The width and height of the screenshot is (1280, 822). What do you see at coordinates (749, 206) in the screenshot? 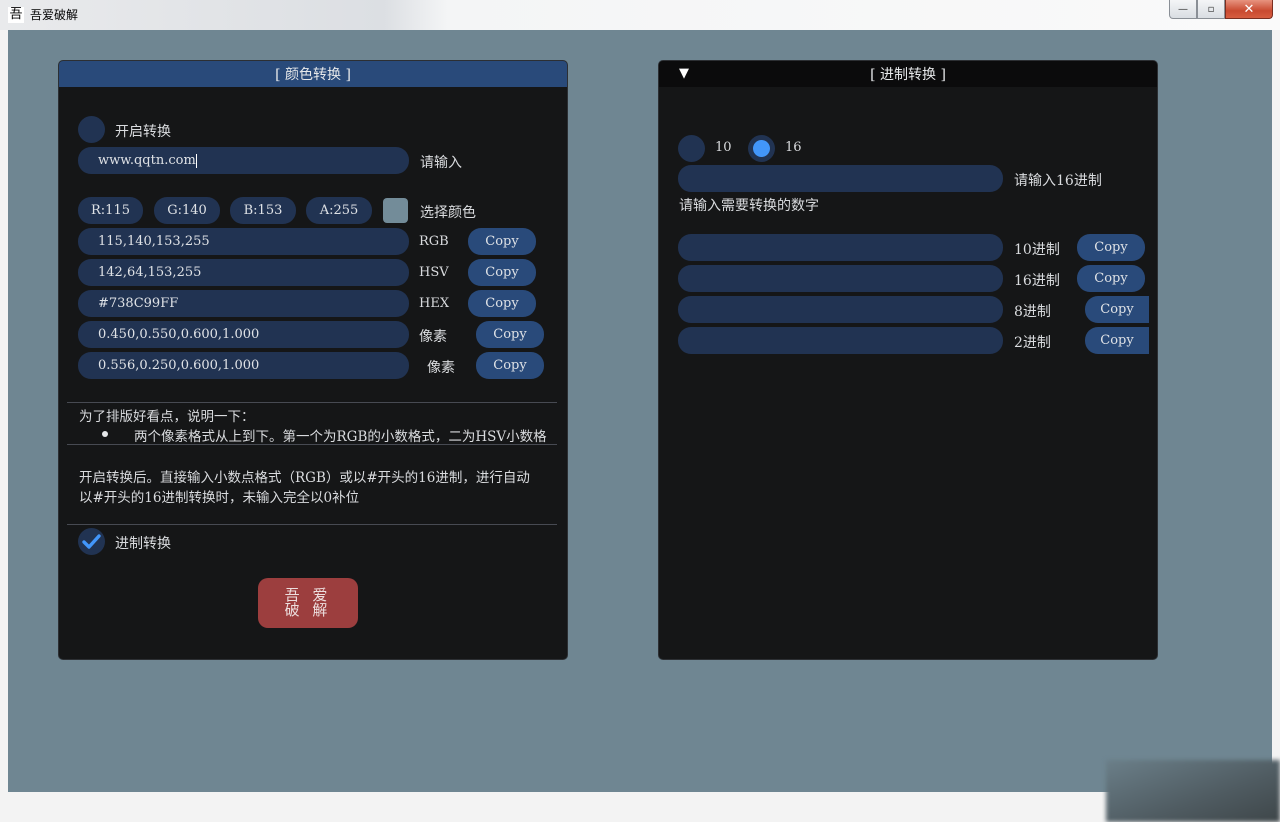
I see `number-input-hint: 请输入需要转换的数字` at bounding box center [749, 206].